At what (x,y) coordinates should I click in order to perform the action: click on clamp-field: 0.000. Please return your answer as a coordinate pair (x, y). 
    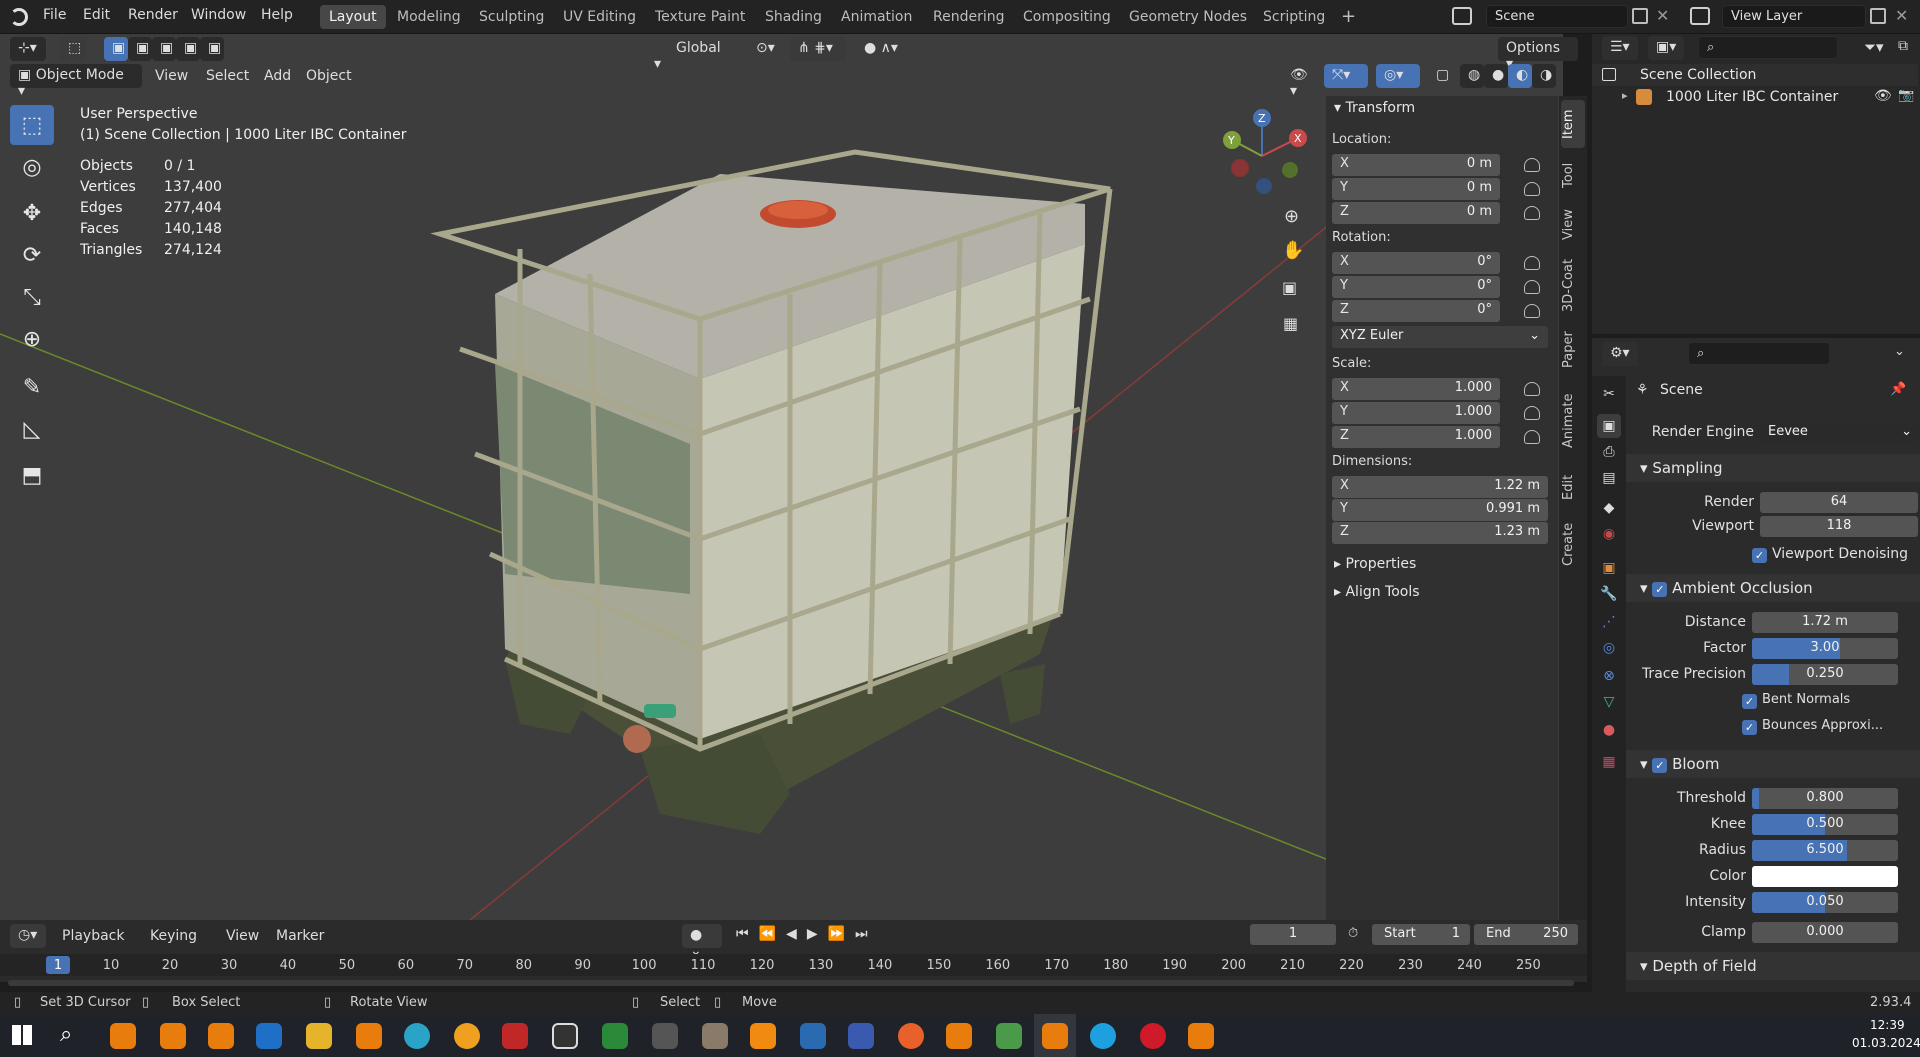
    Looking at the image, I should click on (1825, 932).